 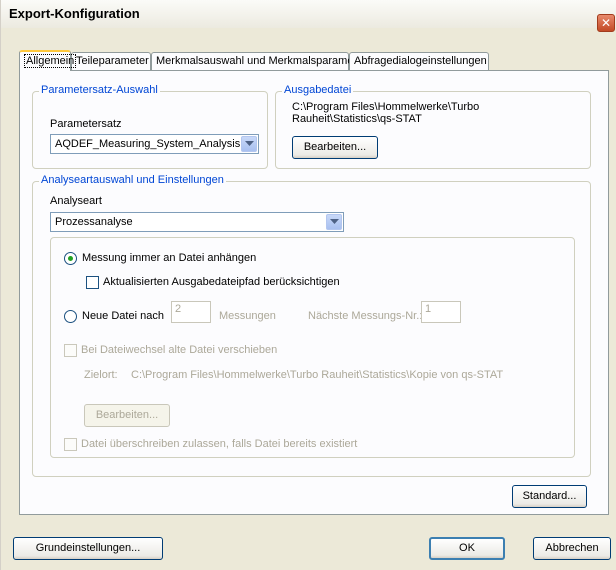 I want to click on append-radio, so click(x=70, y=258).